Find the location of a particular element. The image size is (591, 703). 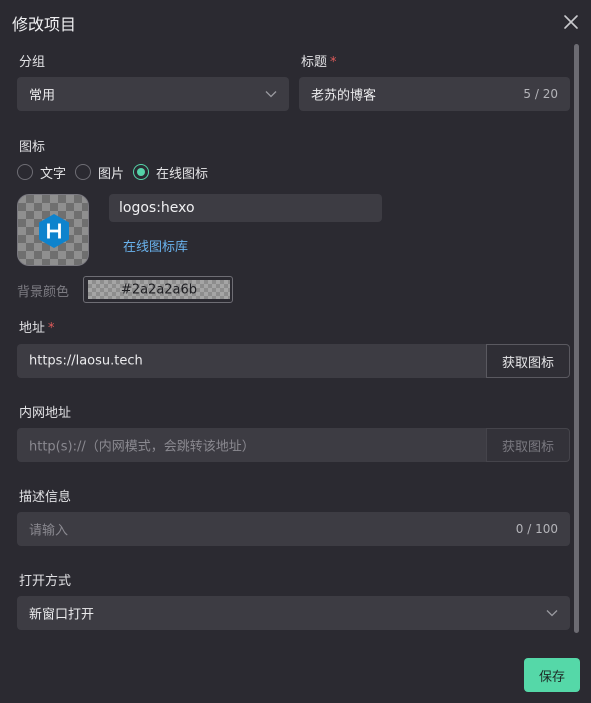

hexo-logo-icon is located at coordinates (54, 231).